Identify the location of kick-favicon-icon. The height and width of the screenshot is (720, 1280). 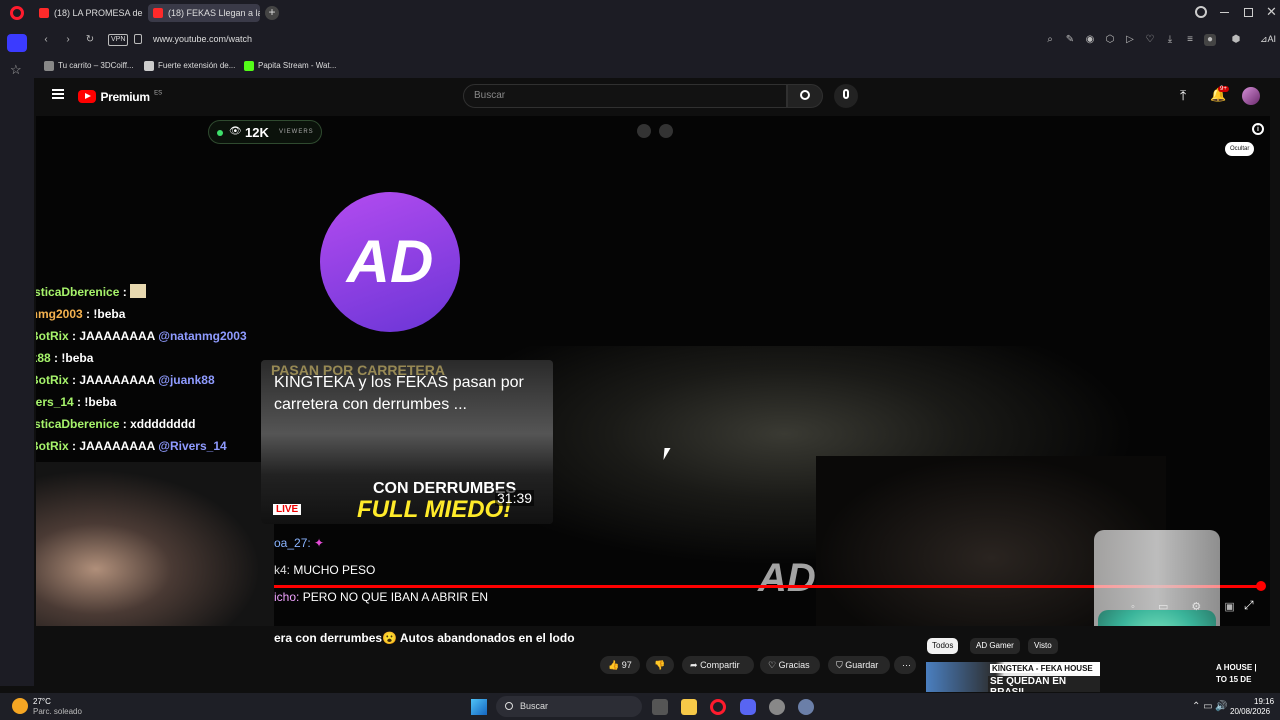
(249, 66).